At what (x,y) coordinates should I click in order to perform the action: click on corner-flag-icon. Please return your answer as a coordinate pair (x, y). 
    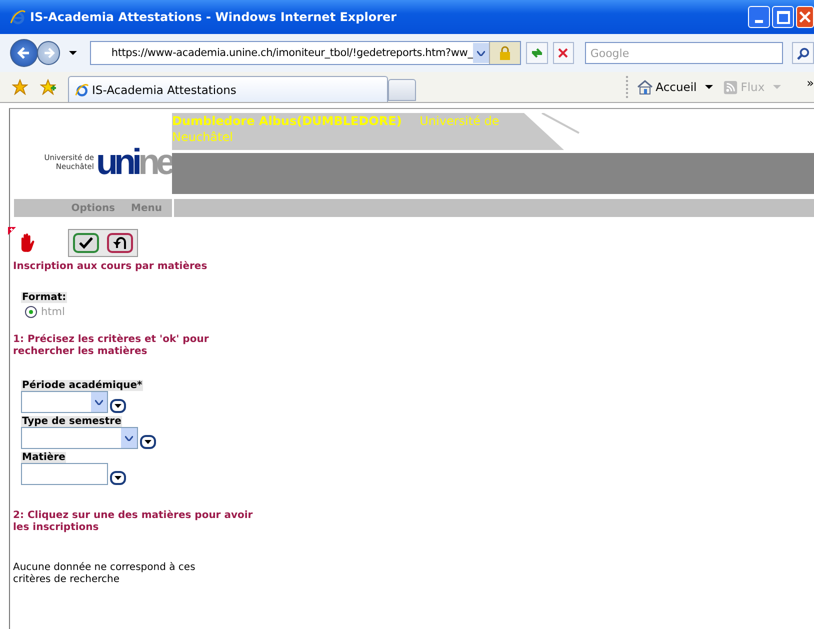
    Looking at the image, I should click on (12, 231).